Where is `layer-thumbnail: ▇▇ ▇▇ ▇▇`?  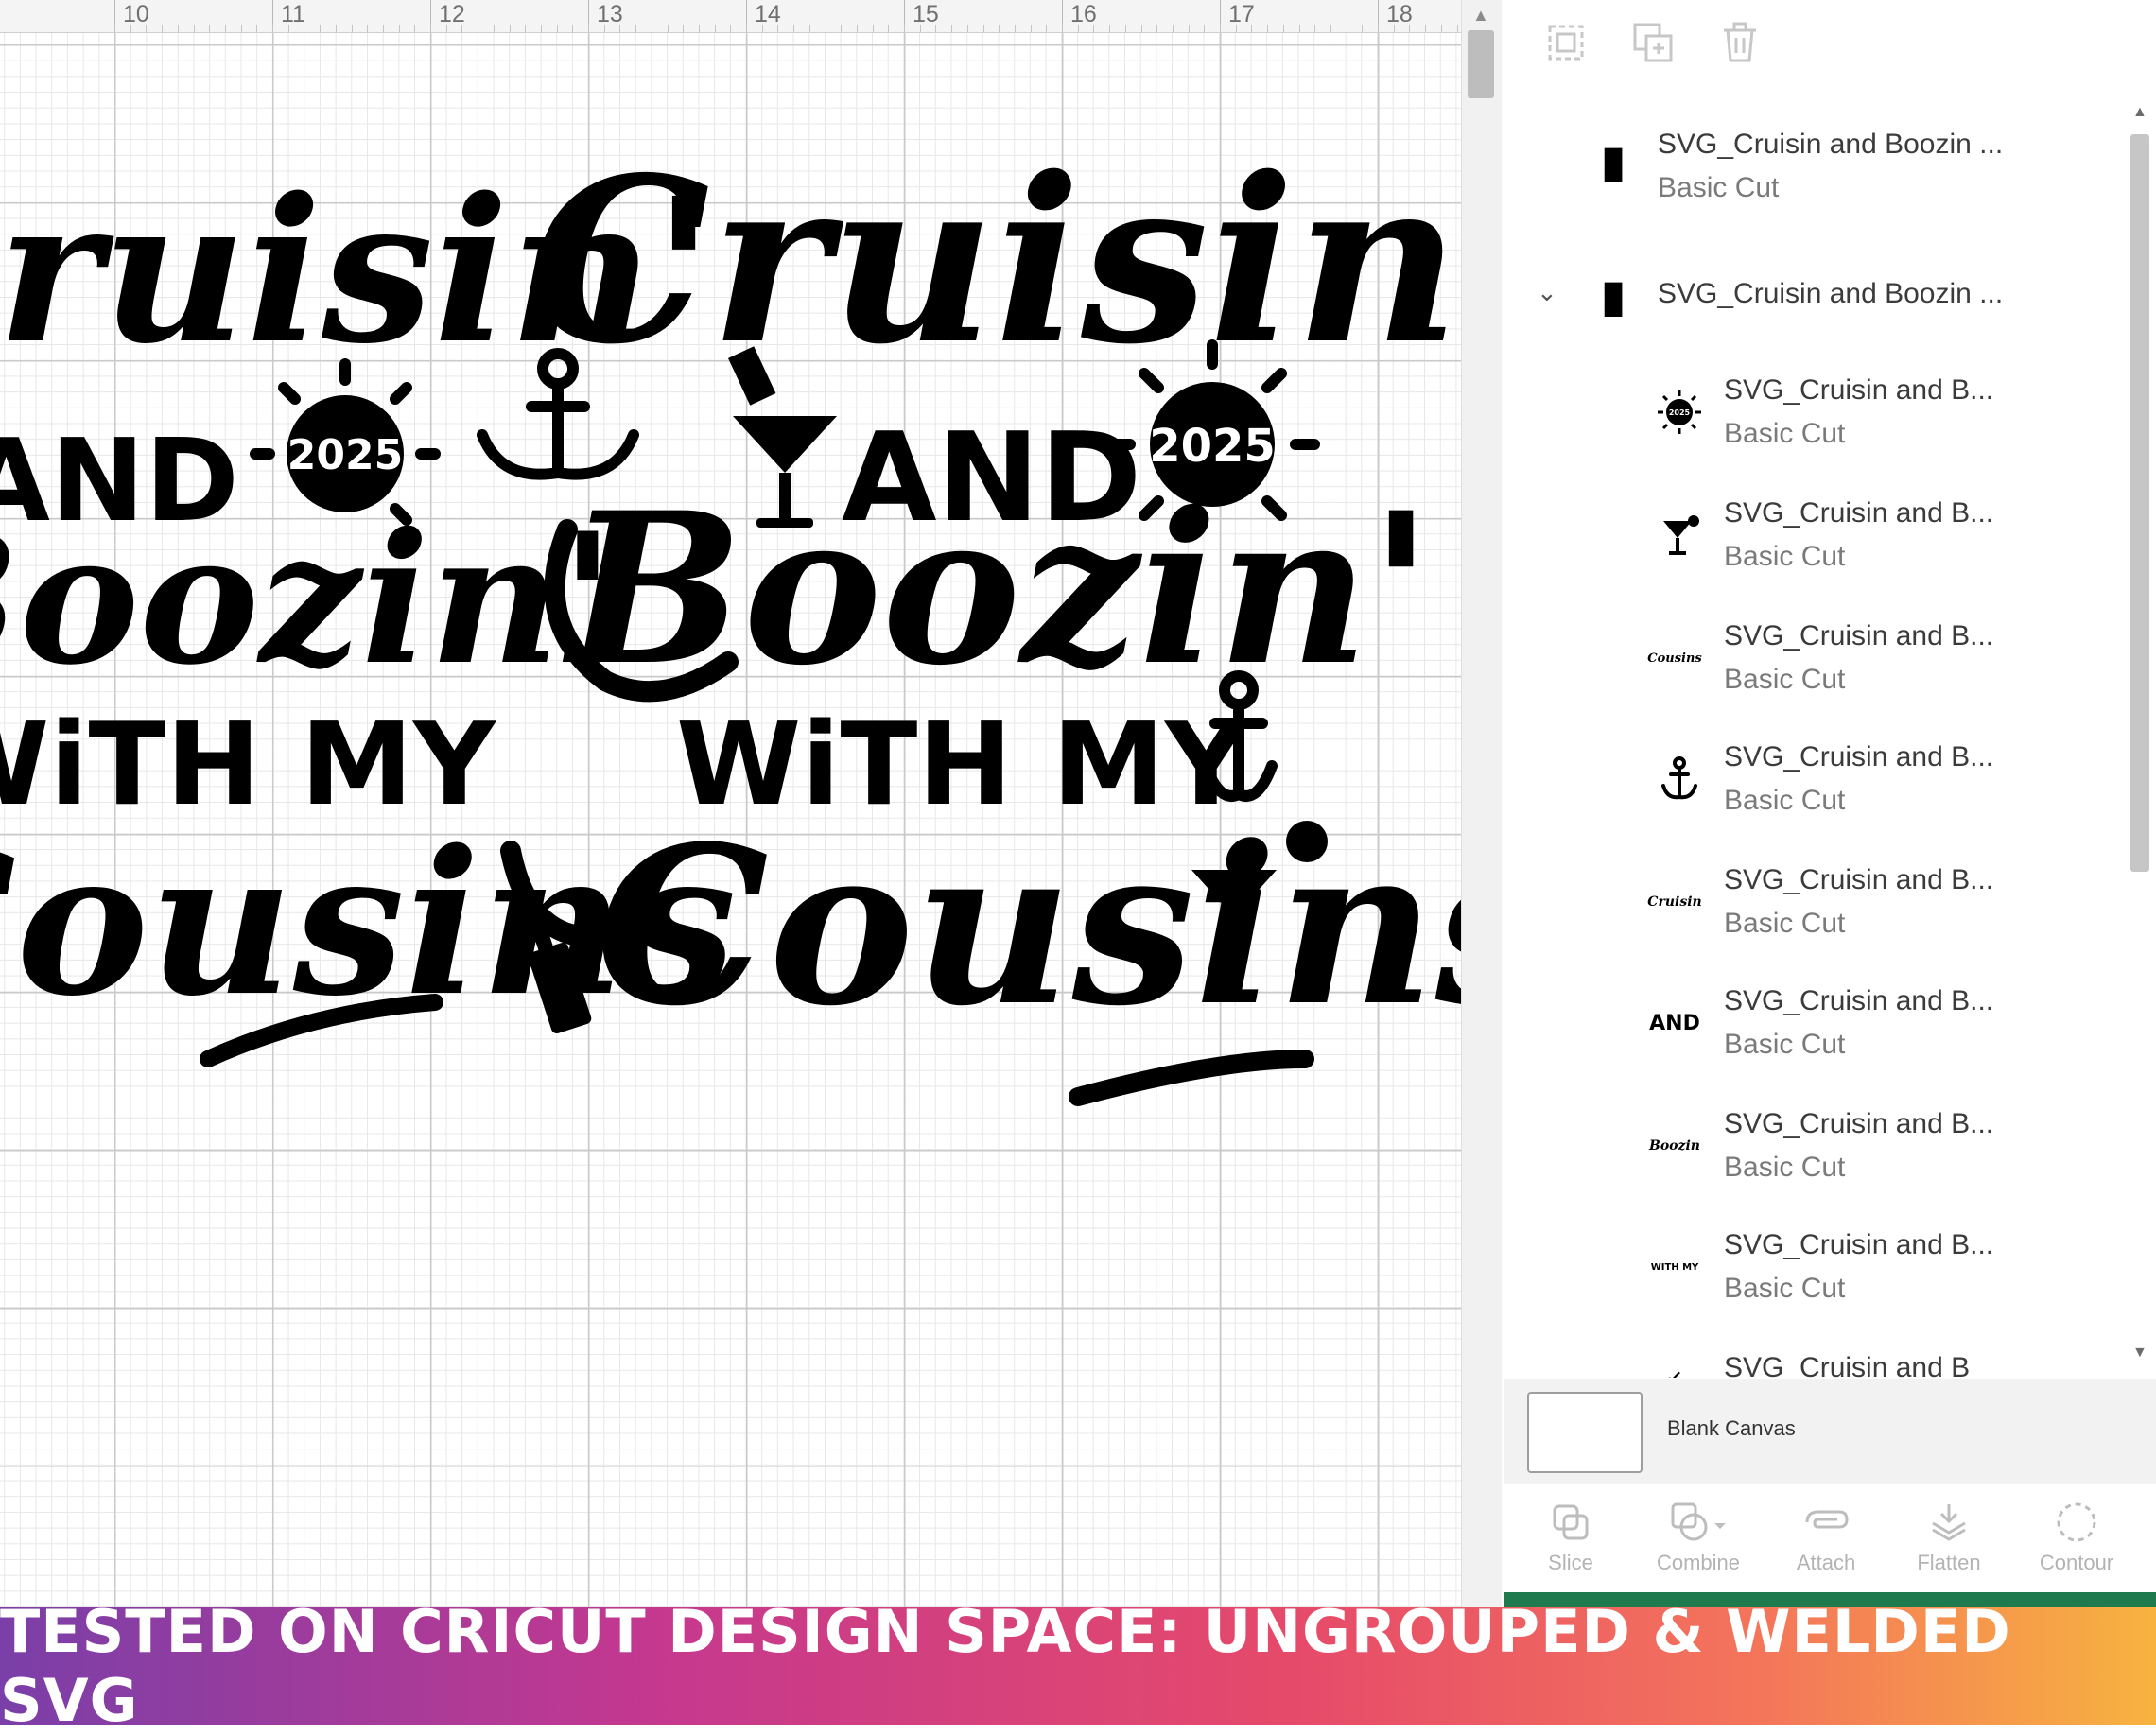
layer-thumbnail: ▇▇ ▇▇ ▇▇ is located at coordinates (1614, 164).